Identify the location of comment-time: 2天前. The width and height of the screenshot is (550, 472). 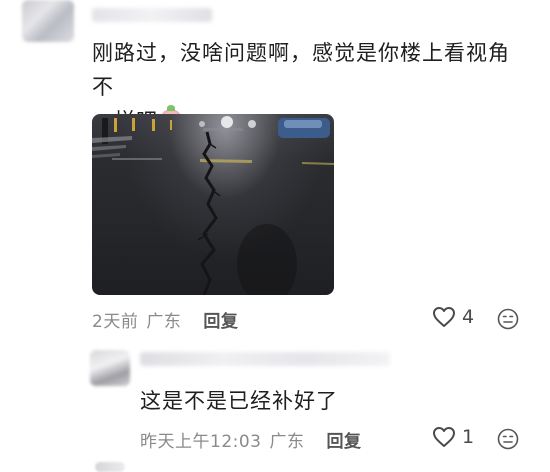
(115, 322).